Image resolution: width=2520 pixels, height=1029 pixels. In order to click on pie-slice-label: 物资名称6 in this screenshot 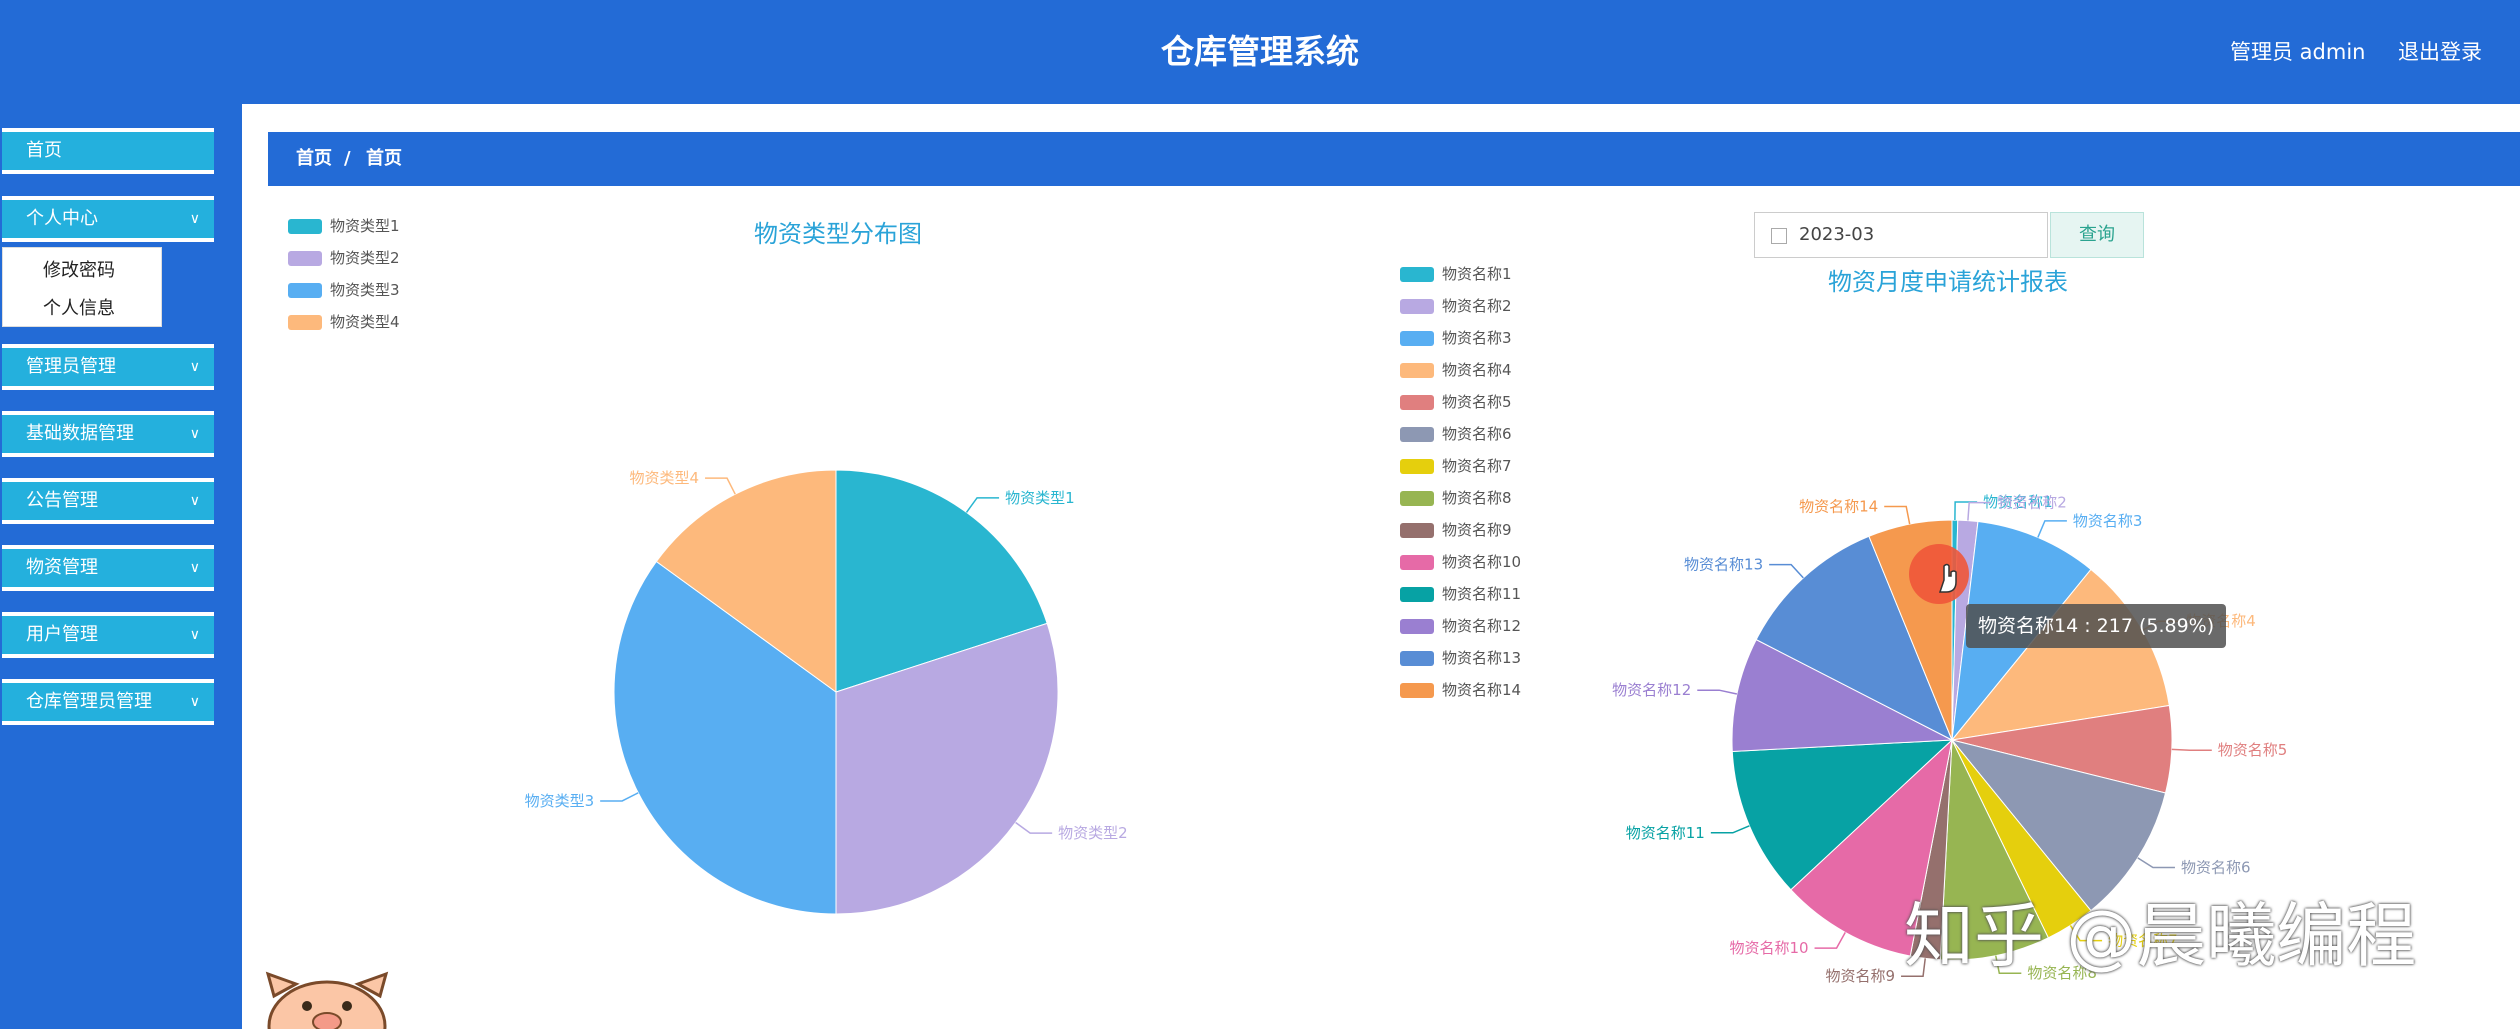, I will do `click(2216, 868)`.